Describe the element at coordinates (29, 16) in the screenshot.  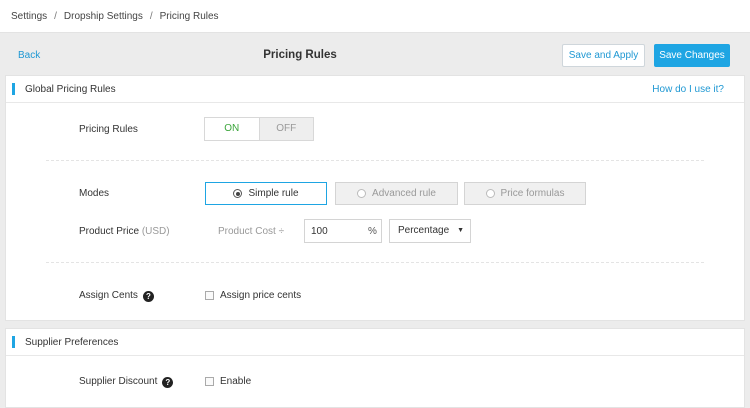
I see `breadcrumb-settings: Settings` at that location.